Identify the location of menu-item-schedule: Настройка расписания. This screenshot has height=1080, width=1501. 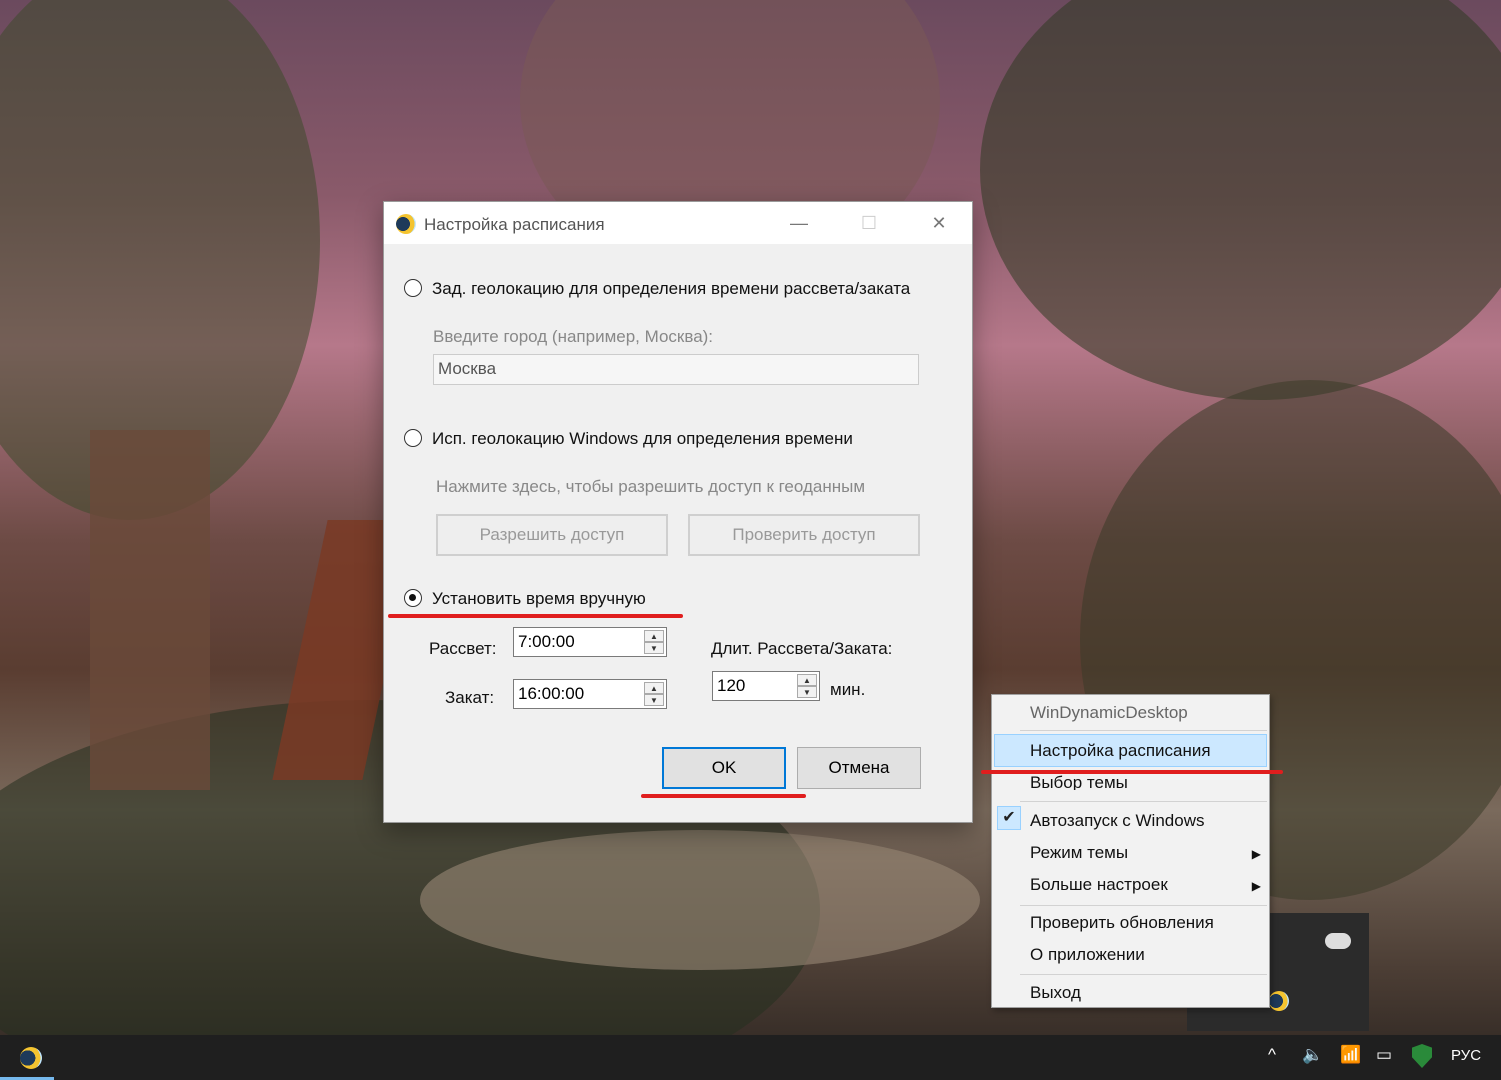
(1120, 751).